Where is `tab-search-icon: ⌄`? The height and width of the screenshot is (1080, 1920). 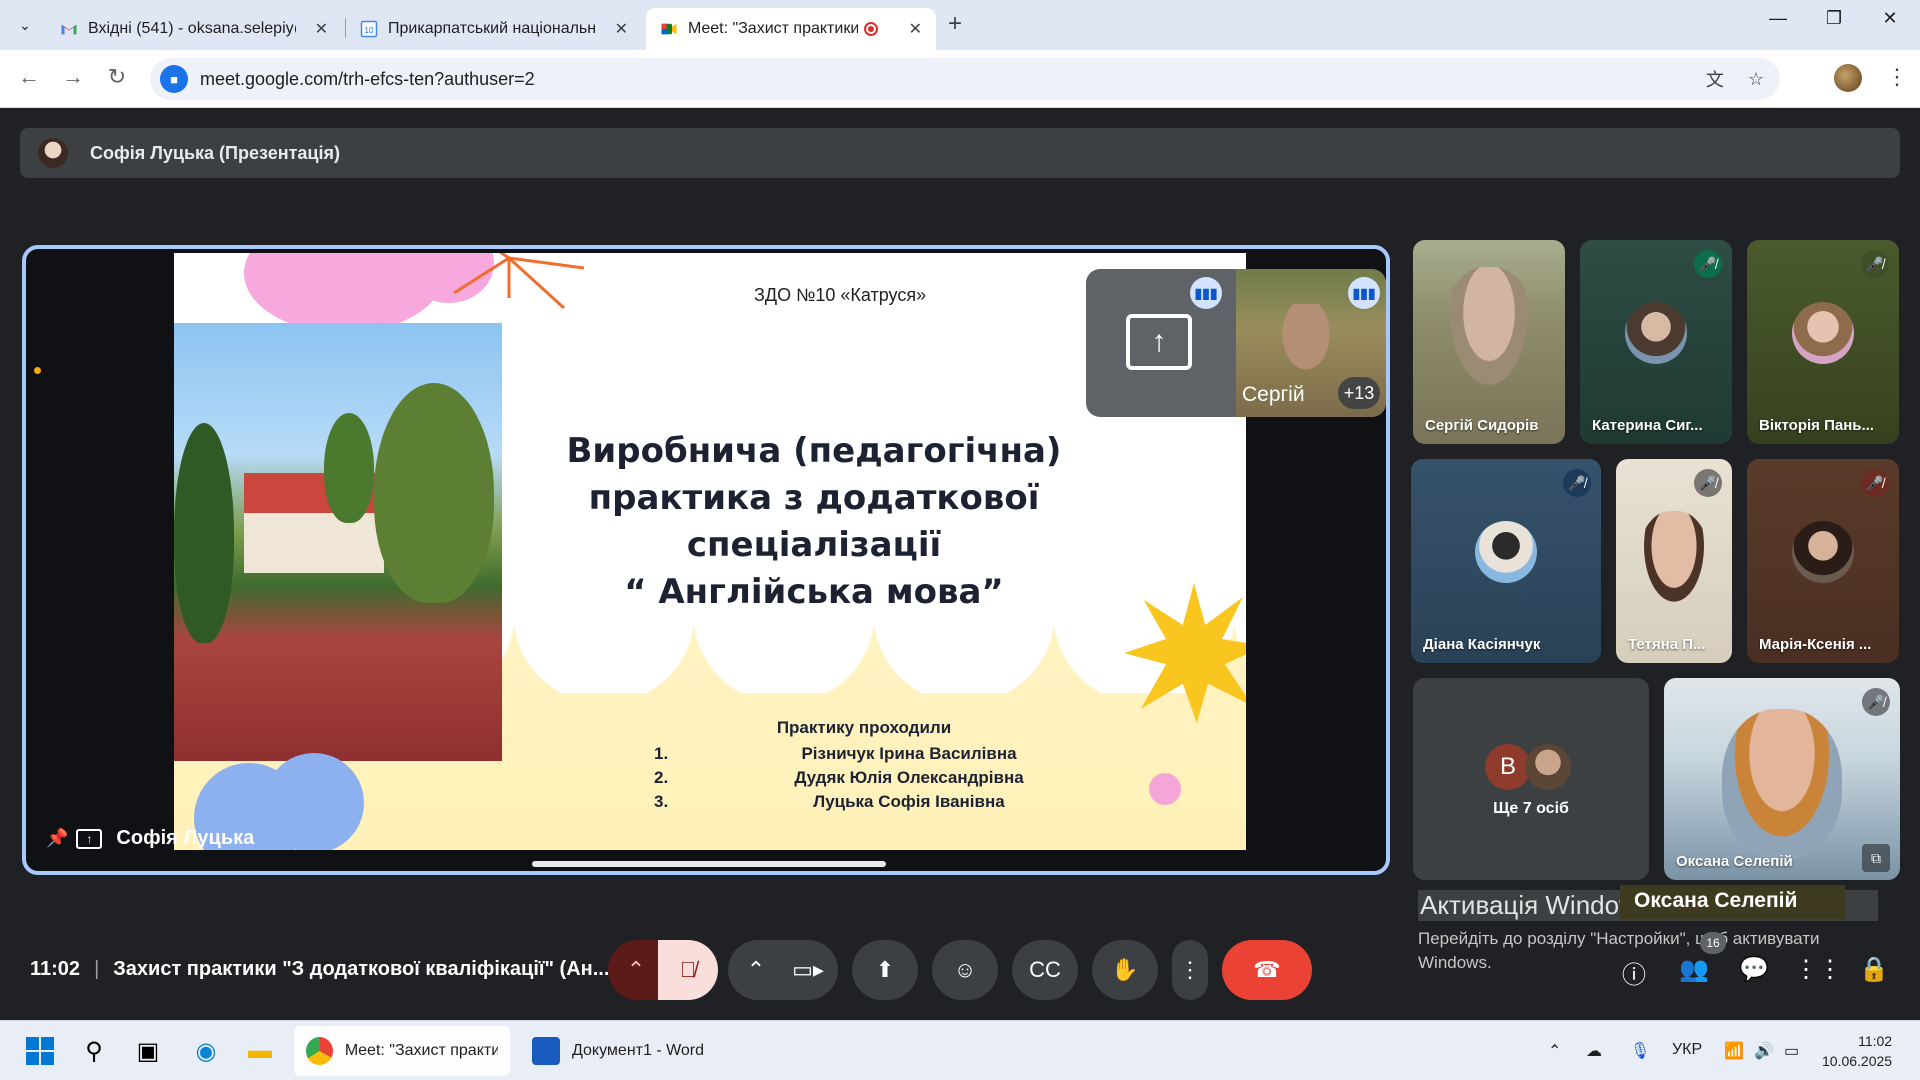
tab-search-icon: ⌄ is located at coordinates (25, 25).